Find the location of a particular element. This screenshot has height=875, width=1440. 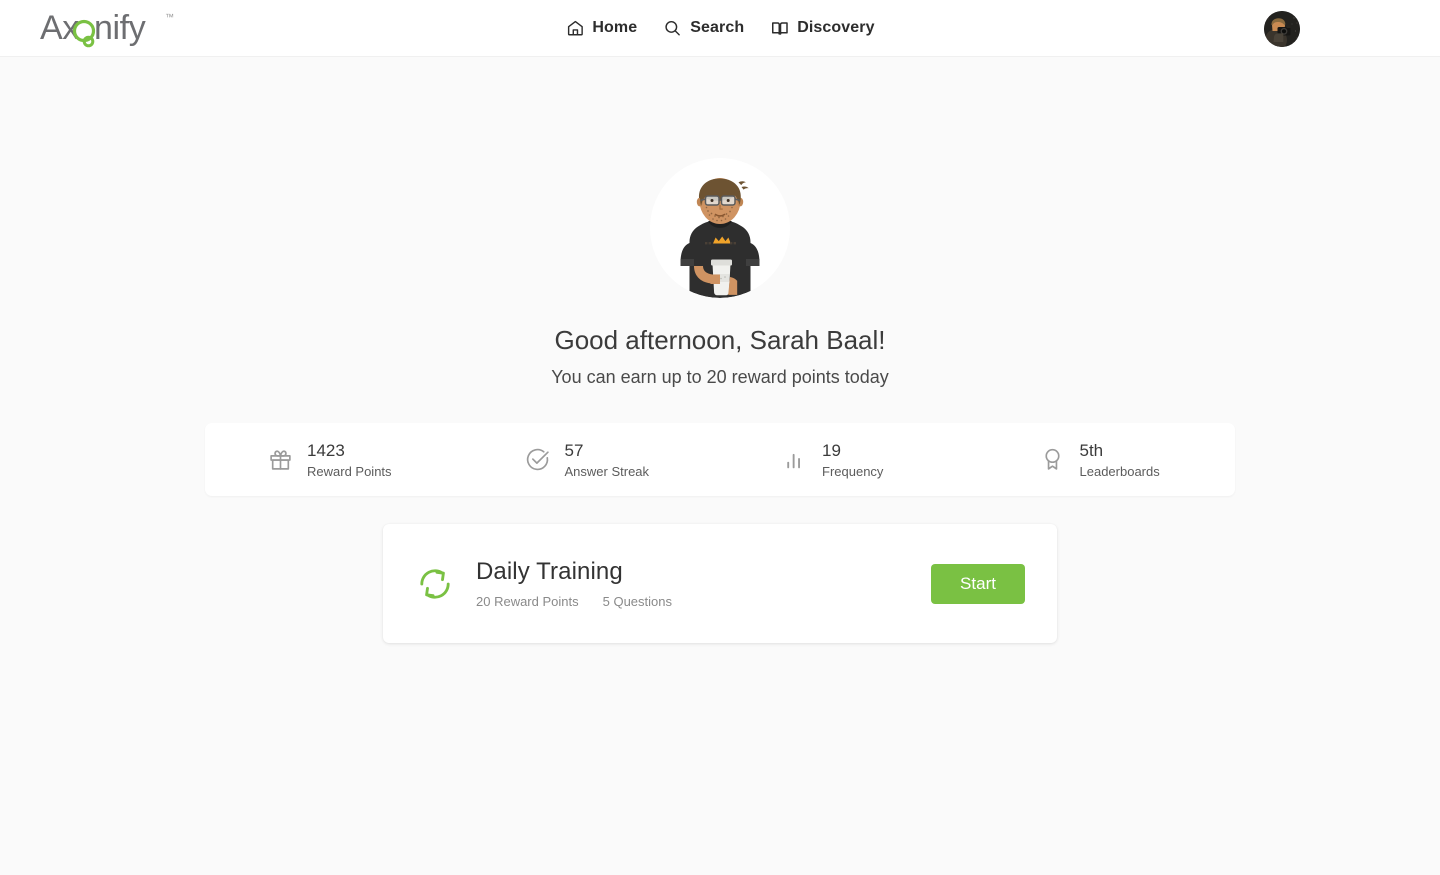

stat-reward-points: 1423 Reward Points is located at coordinates (334, 459).